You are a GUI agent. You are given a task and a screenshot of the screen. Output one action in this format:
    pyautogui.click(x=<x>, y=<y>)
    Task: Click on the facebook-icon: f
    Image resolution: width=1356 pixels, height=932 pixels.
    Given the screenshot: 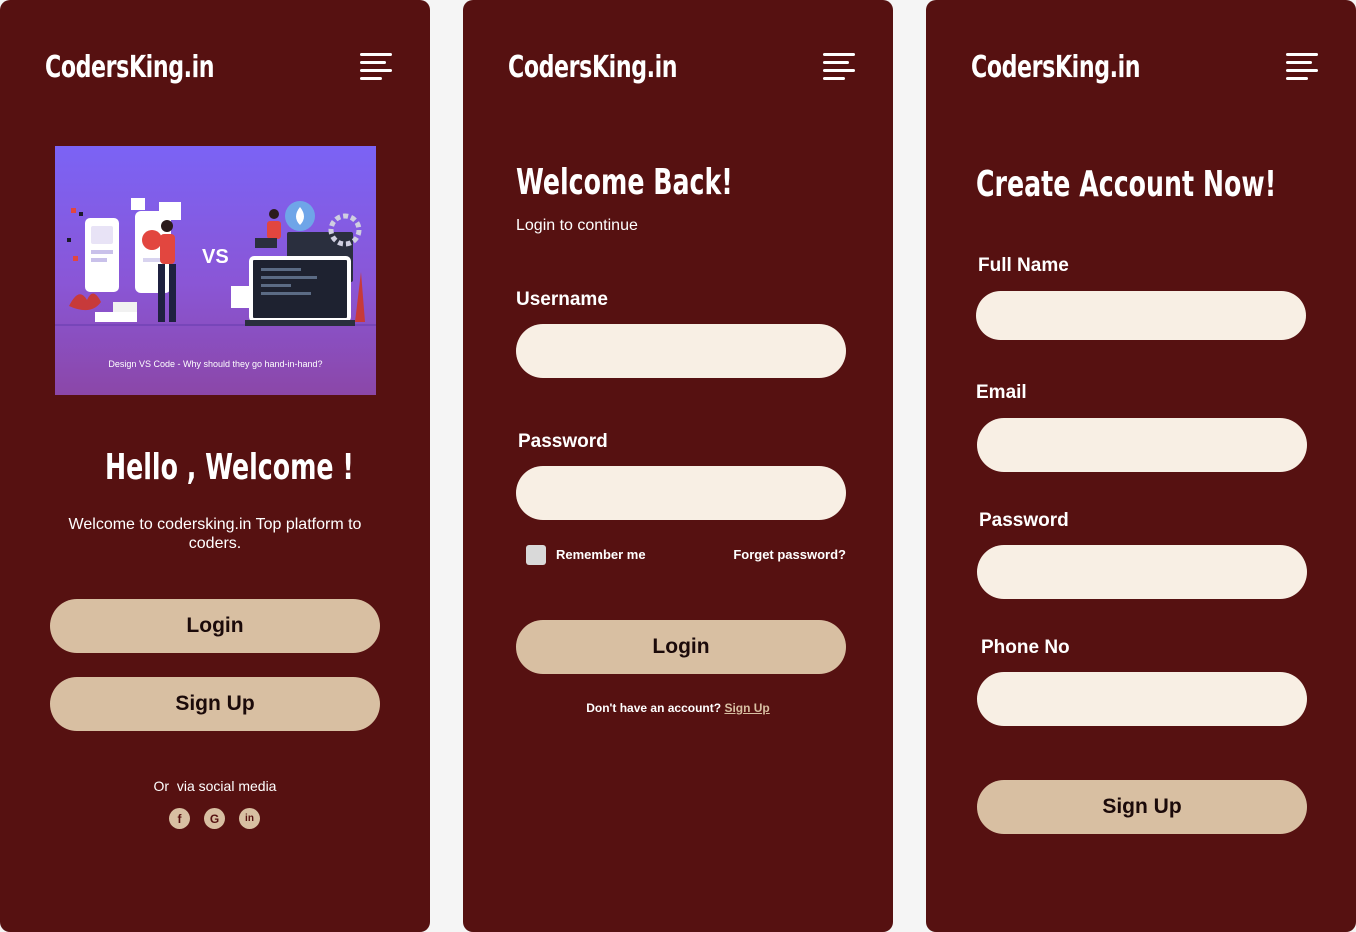 What is the action you would take?
    pyautogui.click(x=179, y=818)
    